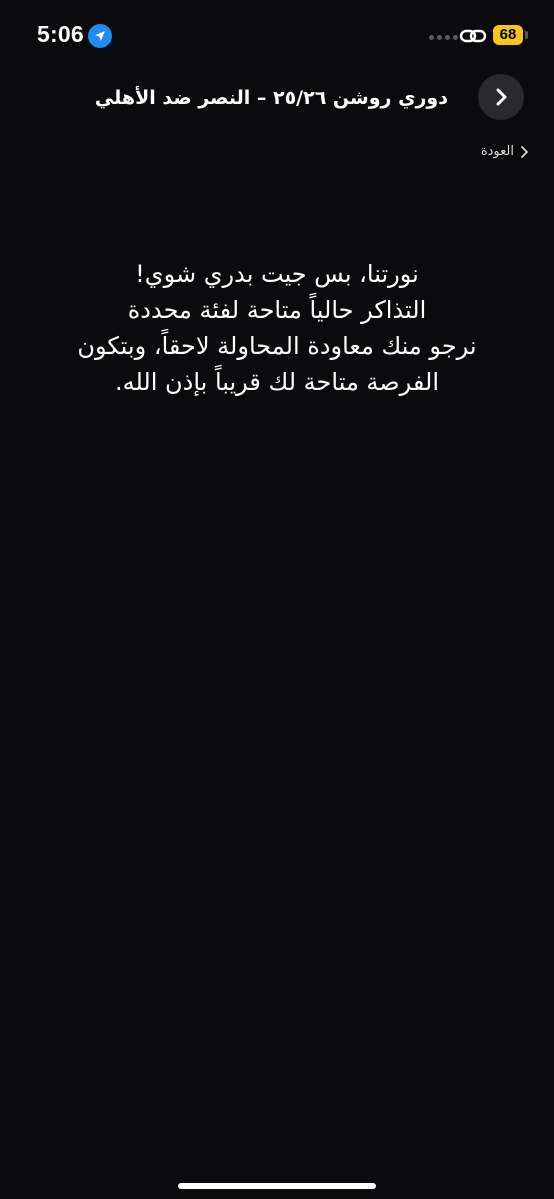 The image size is (554, 1199). I want to click on chevron-left-icon, so click(524, 151).